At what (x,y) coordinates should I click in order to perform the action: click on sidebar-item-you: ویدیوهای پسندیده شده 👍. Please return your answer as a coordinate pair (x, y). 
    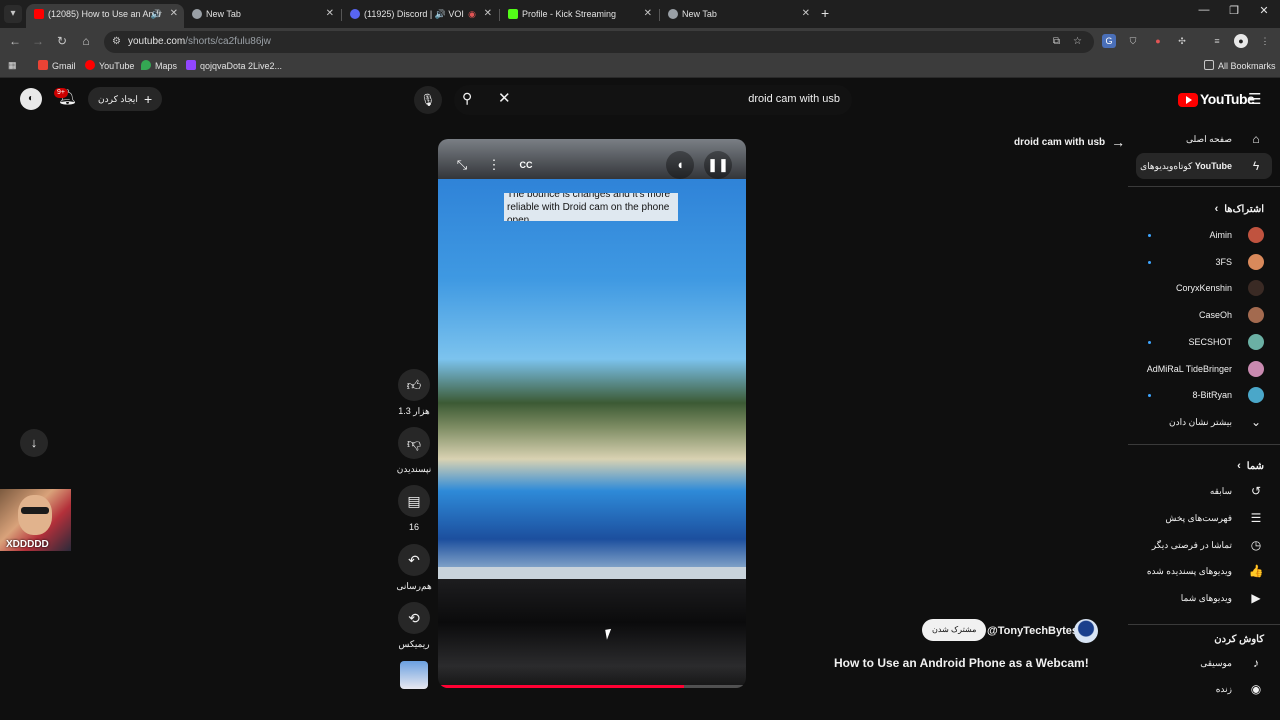
    Looking at the image, I should click on (1204, 571).